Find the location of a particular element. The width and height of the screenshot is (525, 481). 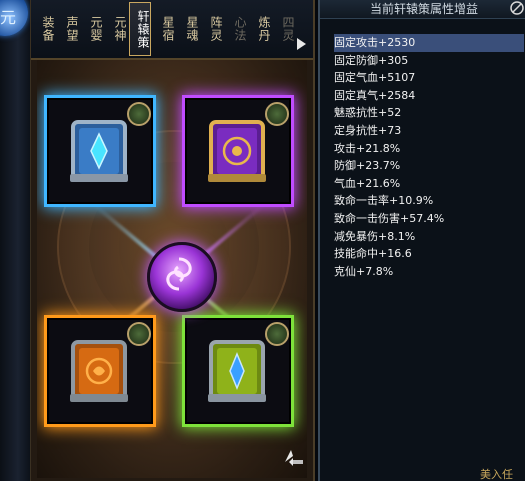

ce-slot-purple is located at coordinates (238, 151).